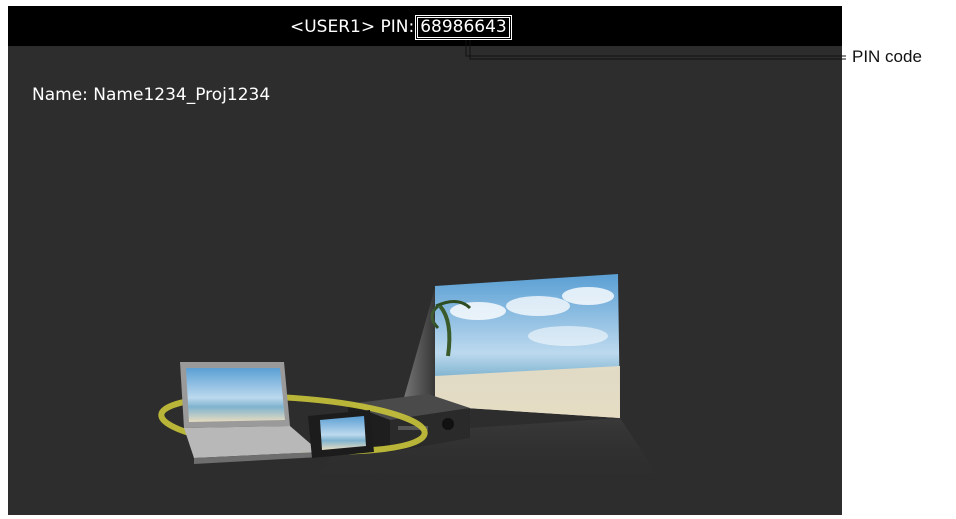 The width and height of the screenshot is (956, 519). I want to click on pin-code-callout-label: PIN code, so click(887, 56).